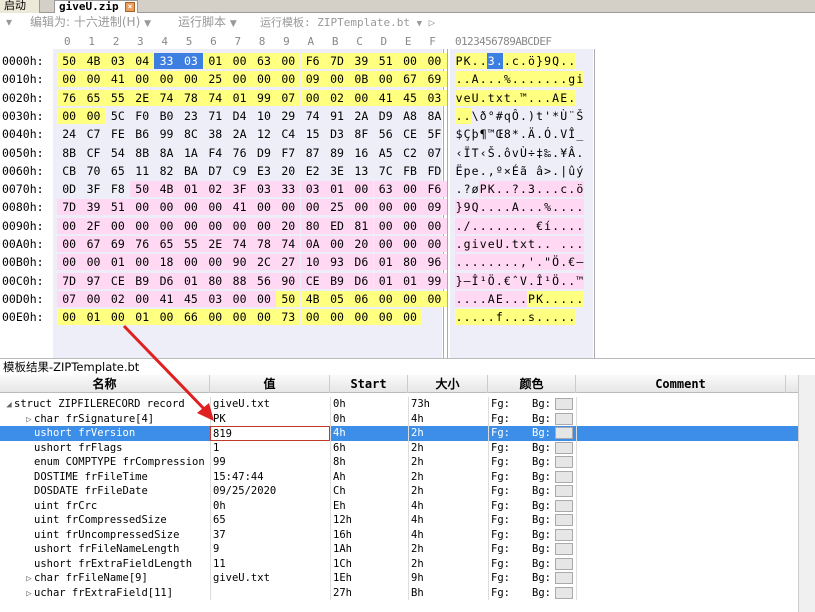 This screenshot has height=612, width=815. What do you see at coordinates (571, 79) in the screenshot?
I see `ascii-char: g` at bounding box center [571, 79].